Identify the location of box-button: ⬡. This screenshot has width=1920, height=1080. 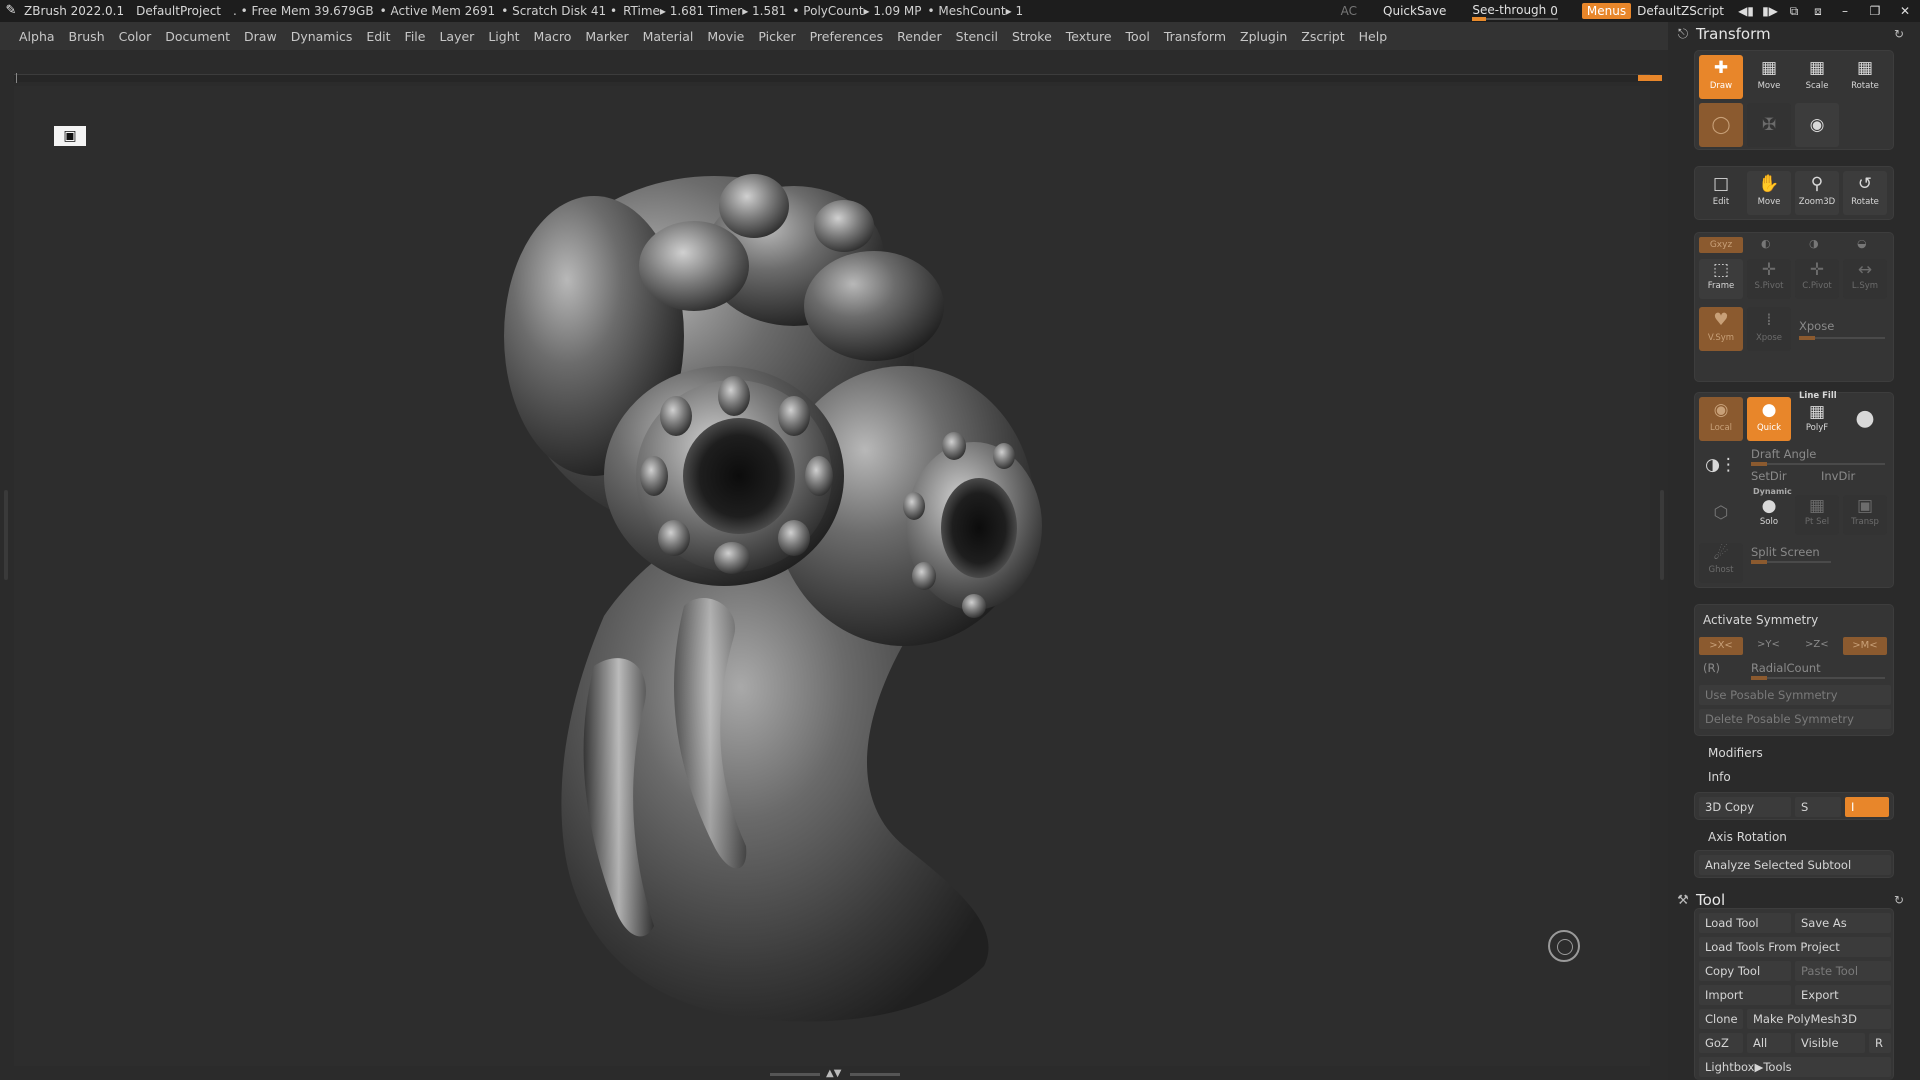
(1721, 513).